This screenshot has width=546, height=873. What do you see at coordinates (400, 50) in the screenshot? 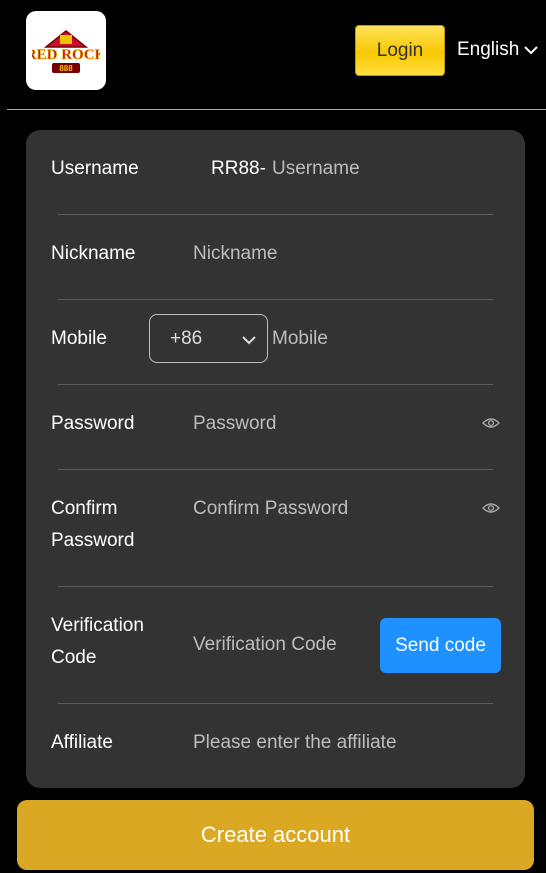
I see `login-button: Login` at bounding box center [400, 50].